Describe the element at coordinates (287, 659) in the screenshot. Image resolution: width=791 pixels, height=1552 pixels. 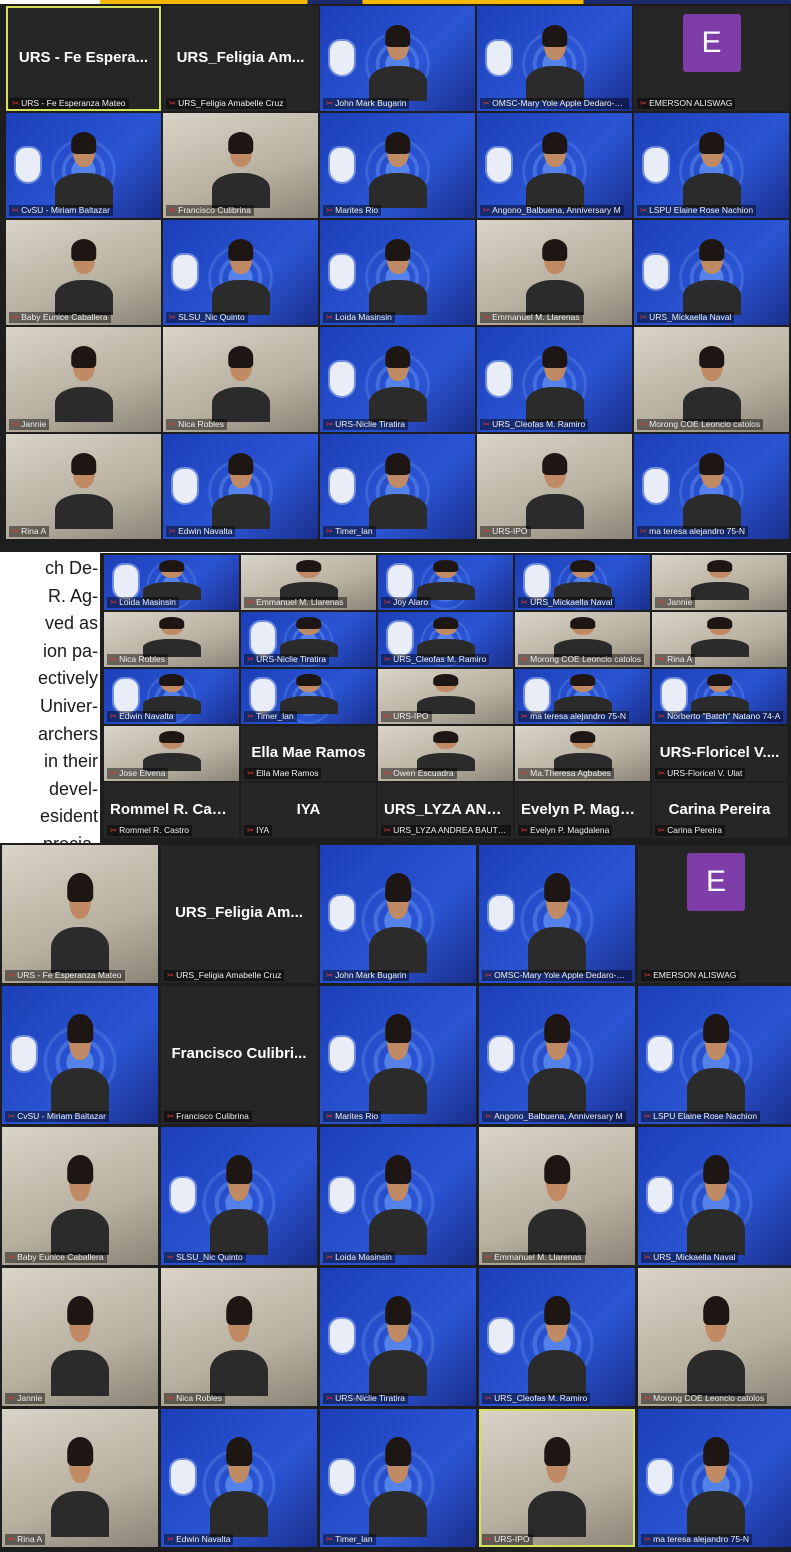
I see `participant-name-label: ✂ URS-Niclie Tiratira` at that location.